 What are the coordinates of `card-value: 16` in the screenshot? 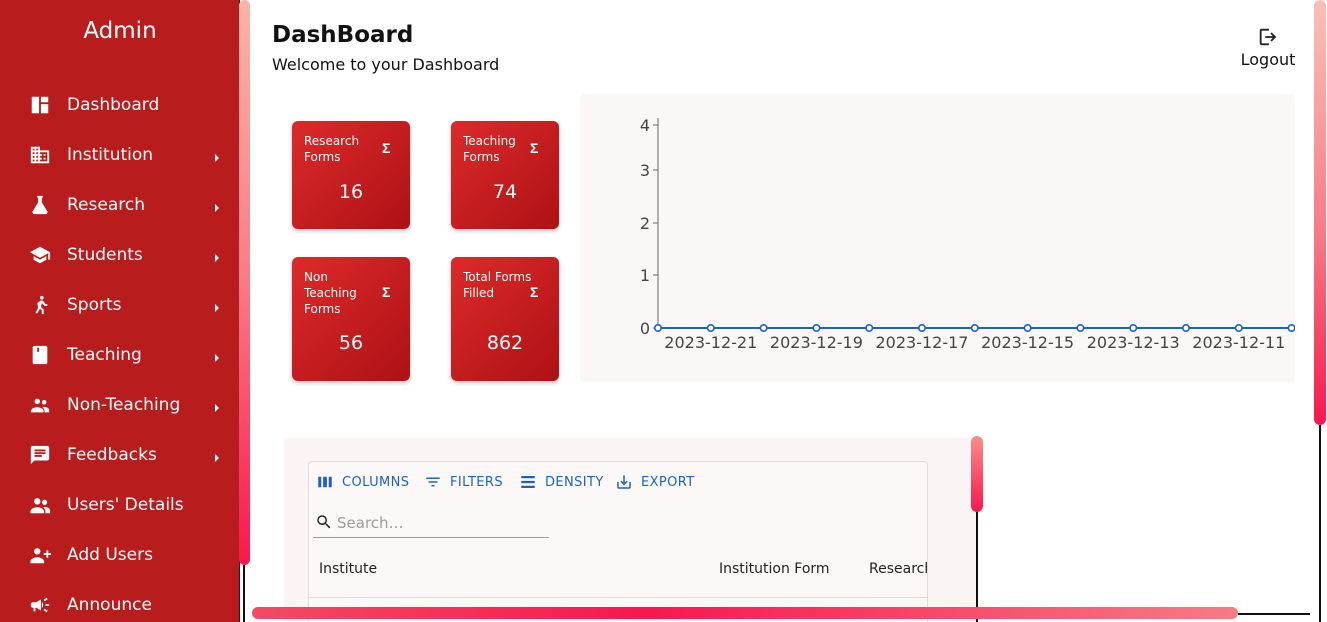 It's located at (351, 192).